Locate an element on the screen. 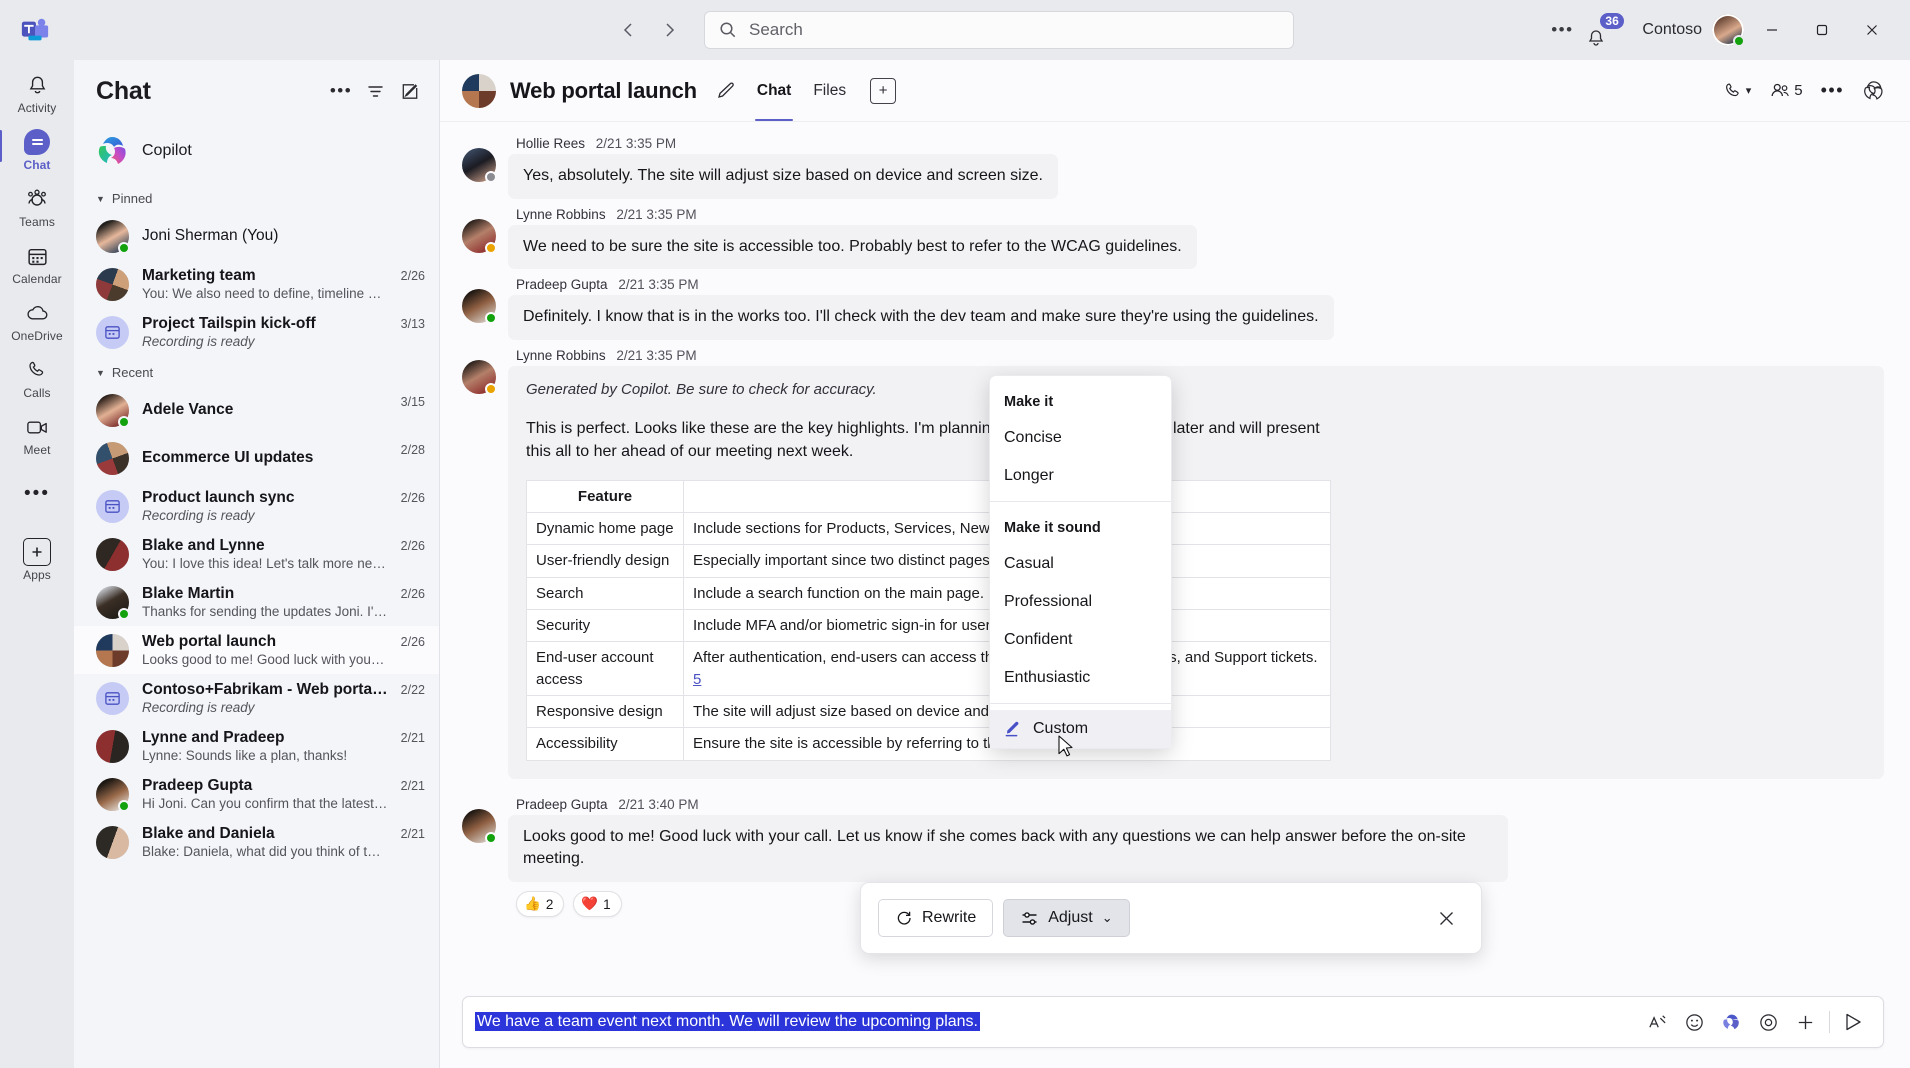 This screenshot has width=1910, height=1068. chat-list-more-button: ••• is located at coordinates (341, 91).